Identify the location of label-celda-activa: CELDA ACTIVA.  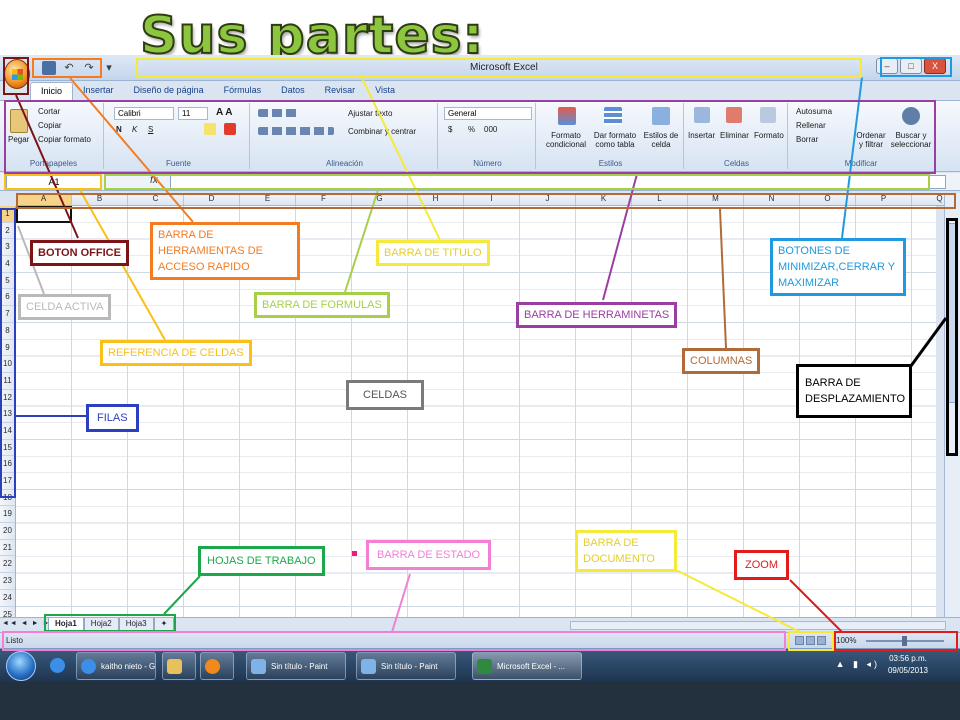
(65, 307).